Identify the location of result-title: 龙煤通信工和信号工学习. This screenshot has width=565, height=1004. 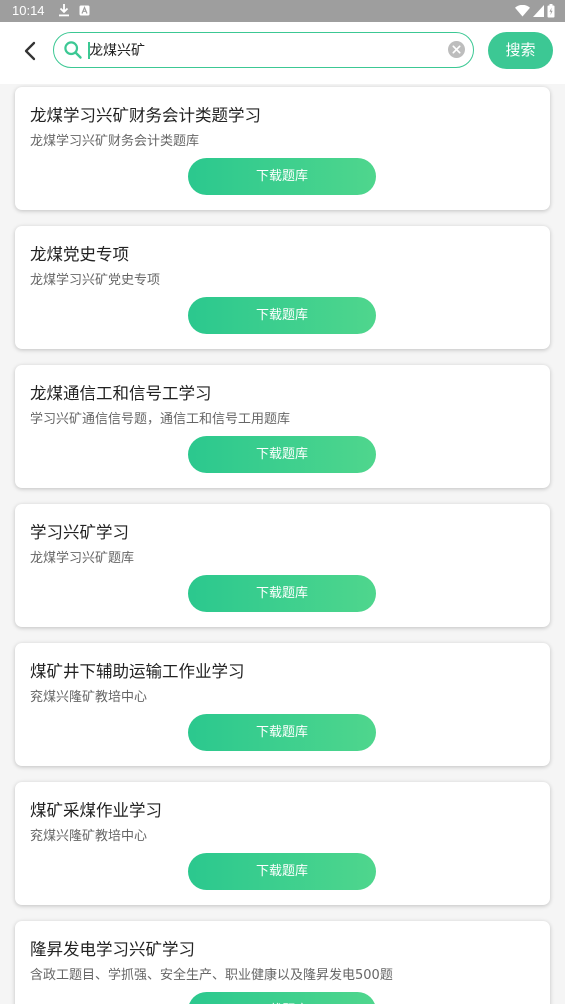
(121, 393).